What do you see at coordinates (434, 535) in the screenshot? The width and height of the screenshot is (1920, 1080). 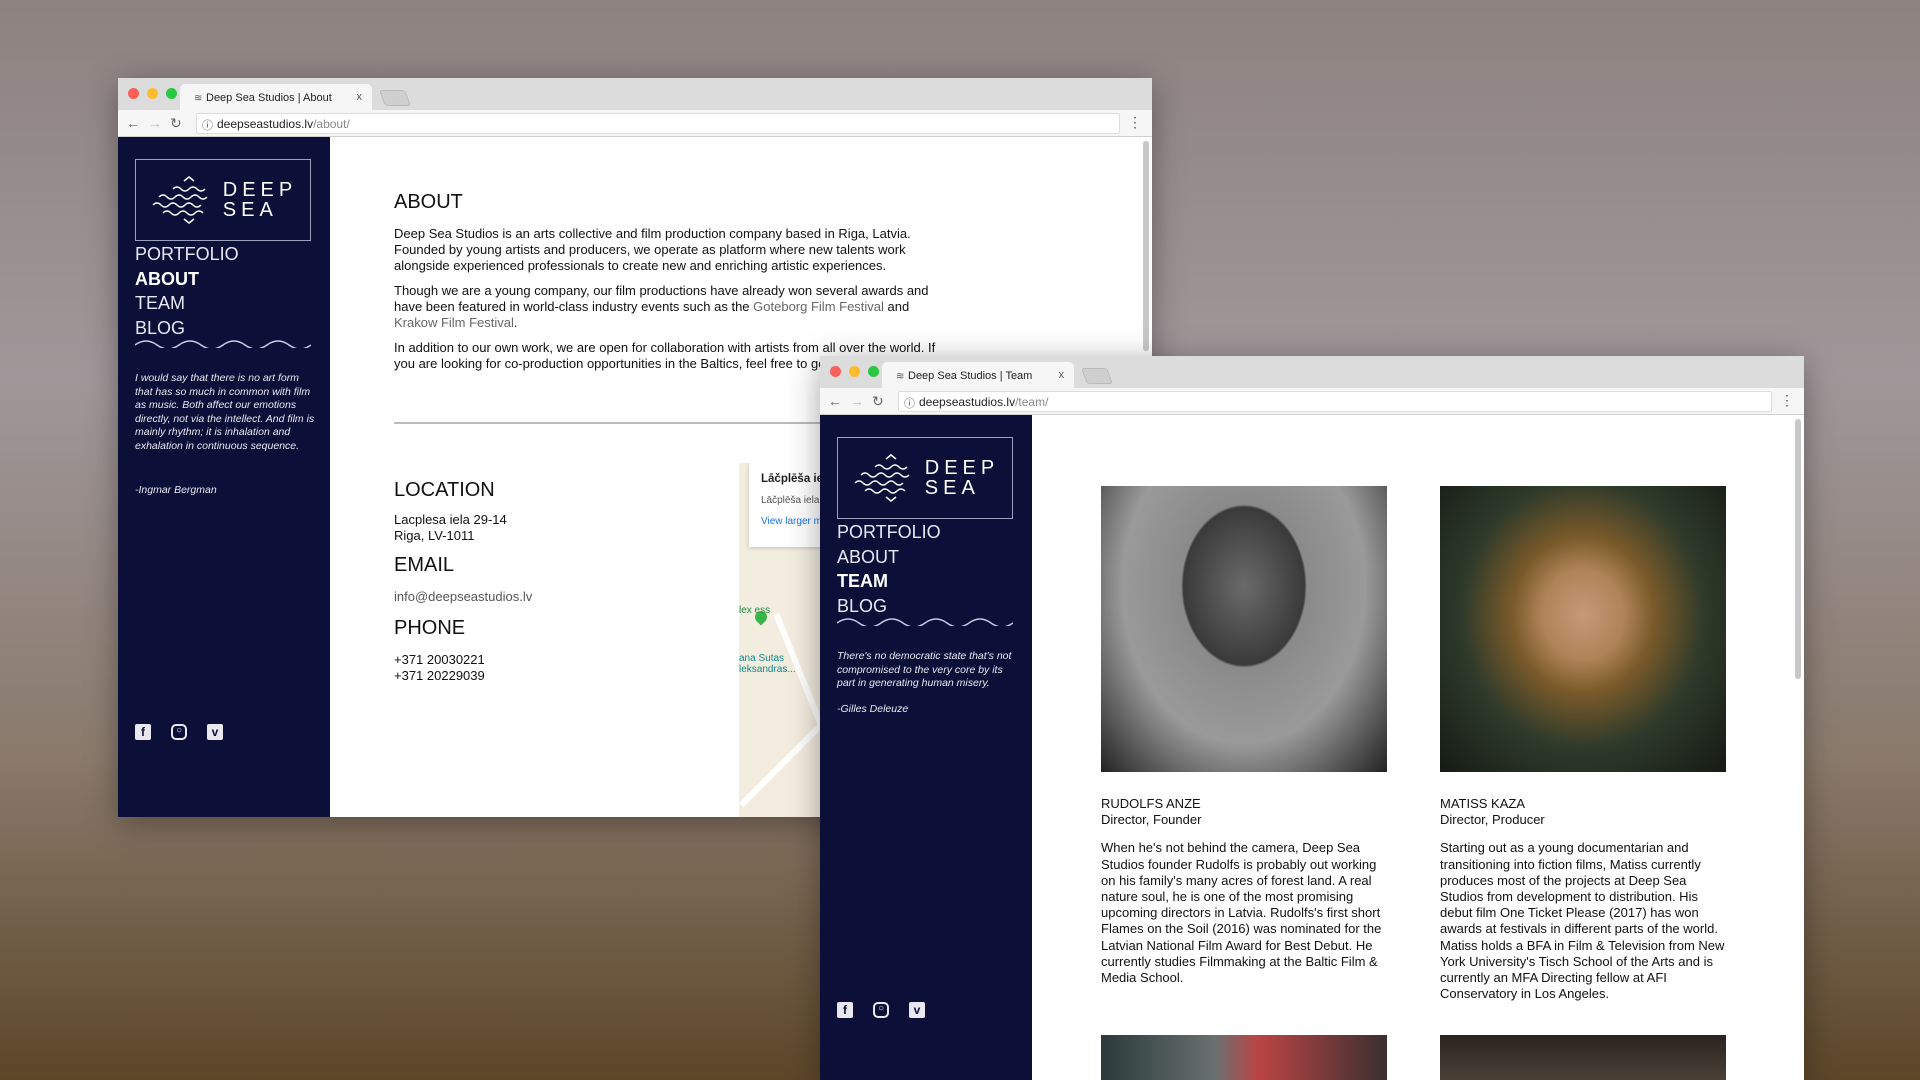 I see `address-line2: Riga, LV-1011` at bounding box center [434, 535].